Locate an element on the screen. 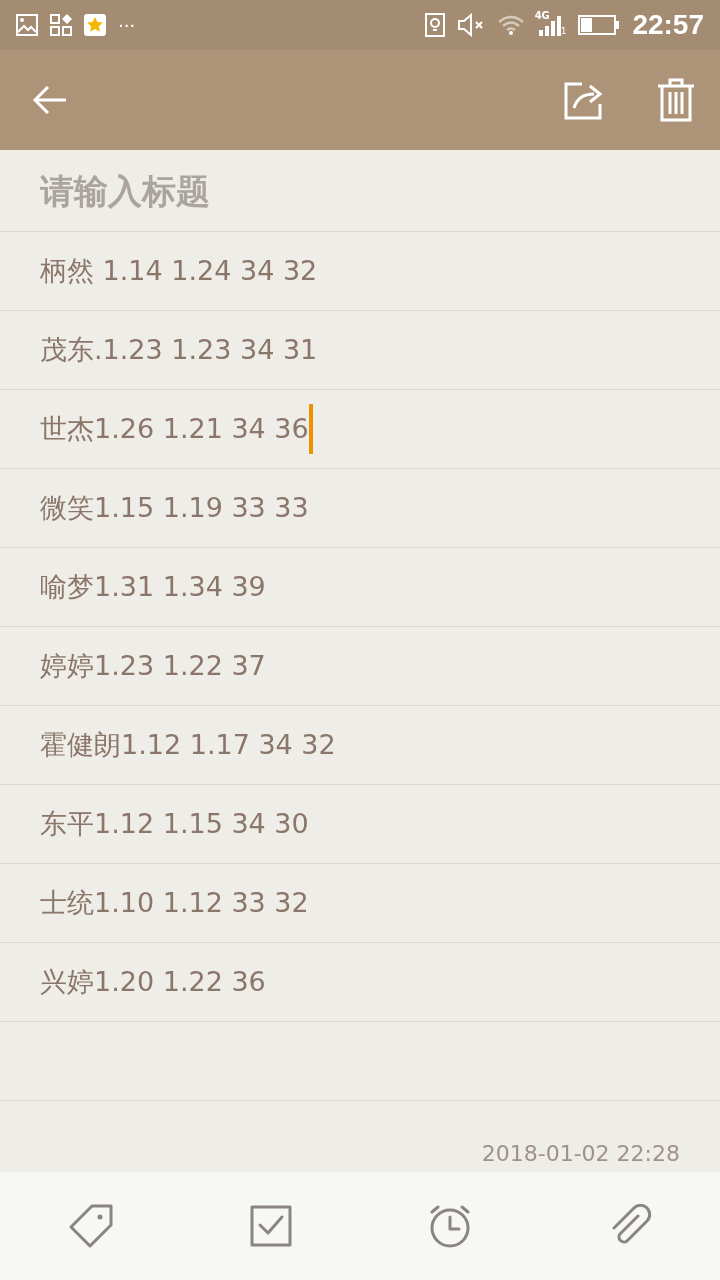 The image size is (720, 1280). note-line: 微笑1.15 1.19 33 33 is located at coordinates (174, 508).